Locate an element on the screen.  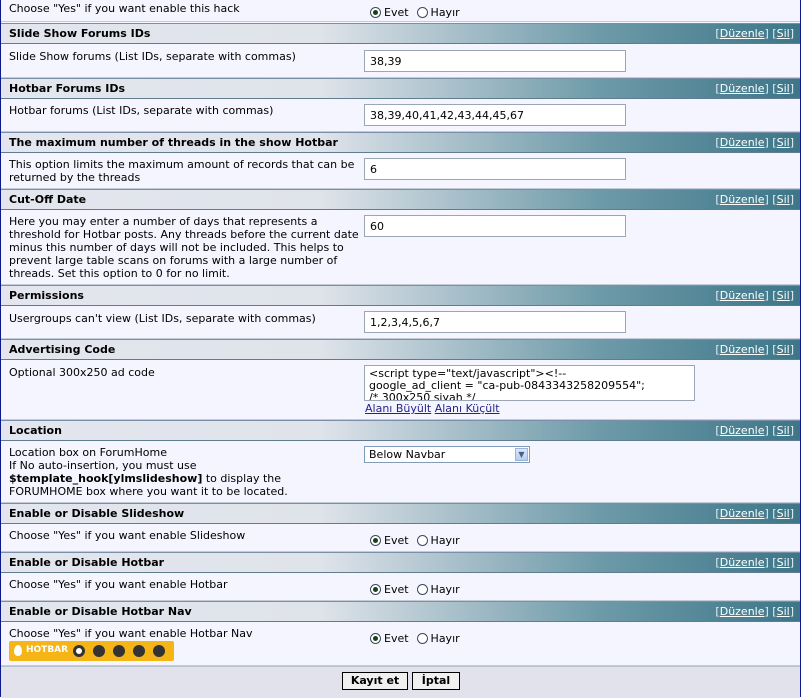
hotbar-preview-label: HOTBAR is located at coordinates (47, 650).